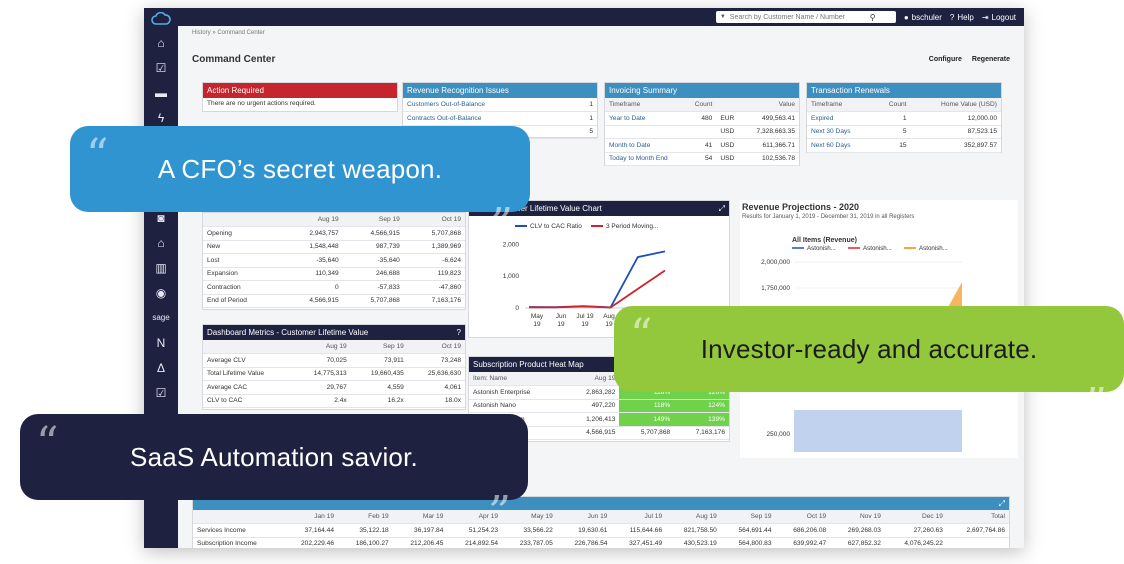  Describe the element at coordinates (248, 347) in the screenshot. I see `column-header` at that location.